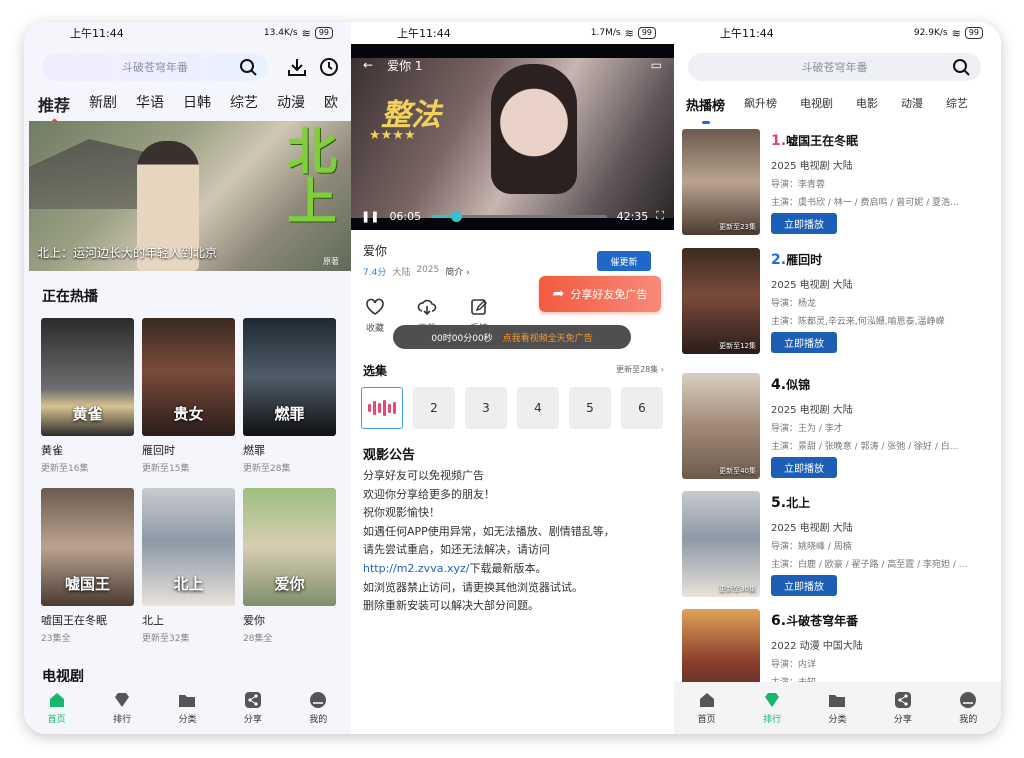  What do you see at coordinates (87, 566) in the screenshot?
I see `show-card: 嘘国王 嘘国王在冬眠 23集全` at bounding box center [87, 566].